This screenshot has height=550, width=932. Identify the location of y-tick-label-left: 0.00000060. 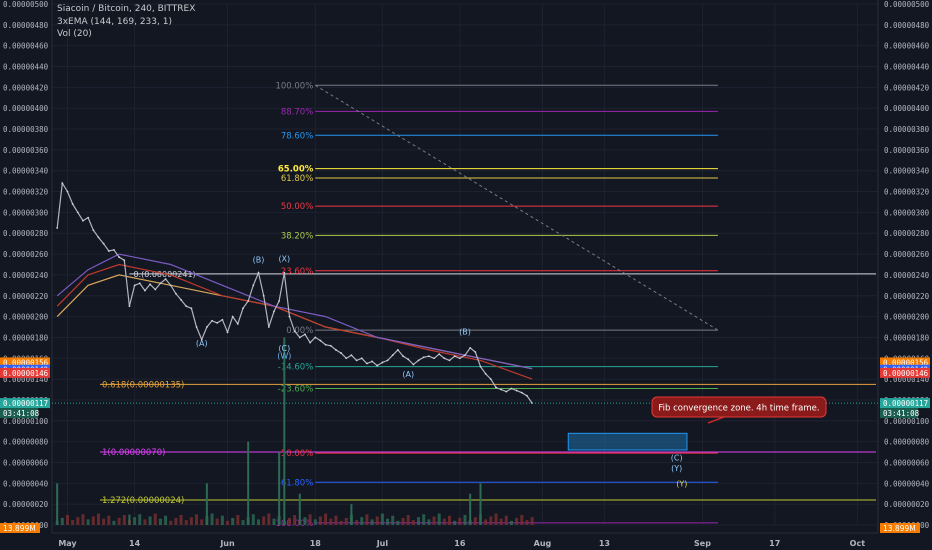
(26, 462).